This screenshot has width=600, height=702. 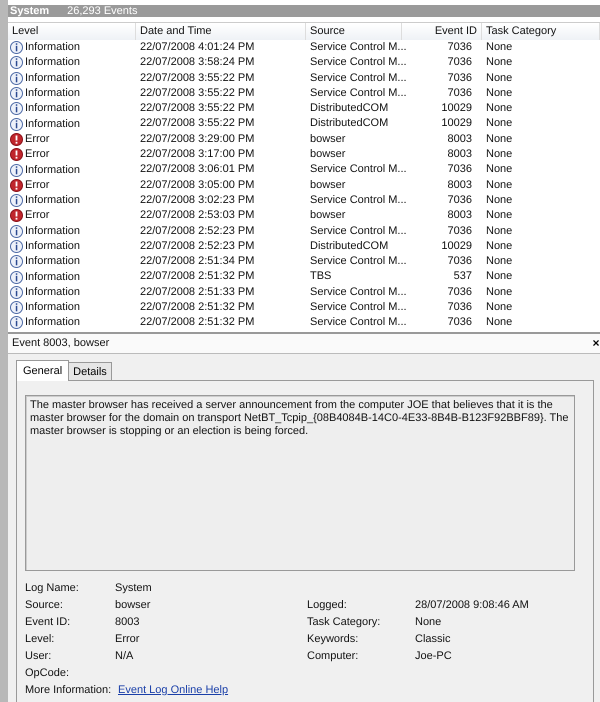 I want to click on field-value: bowser, so click(x=133, y=605).